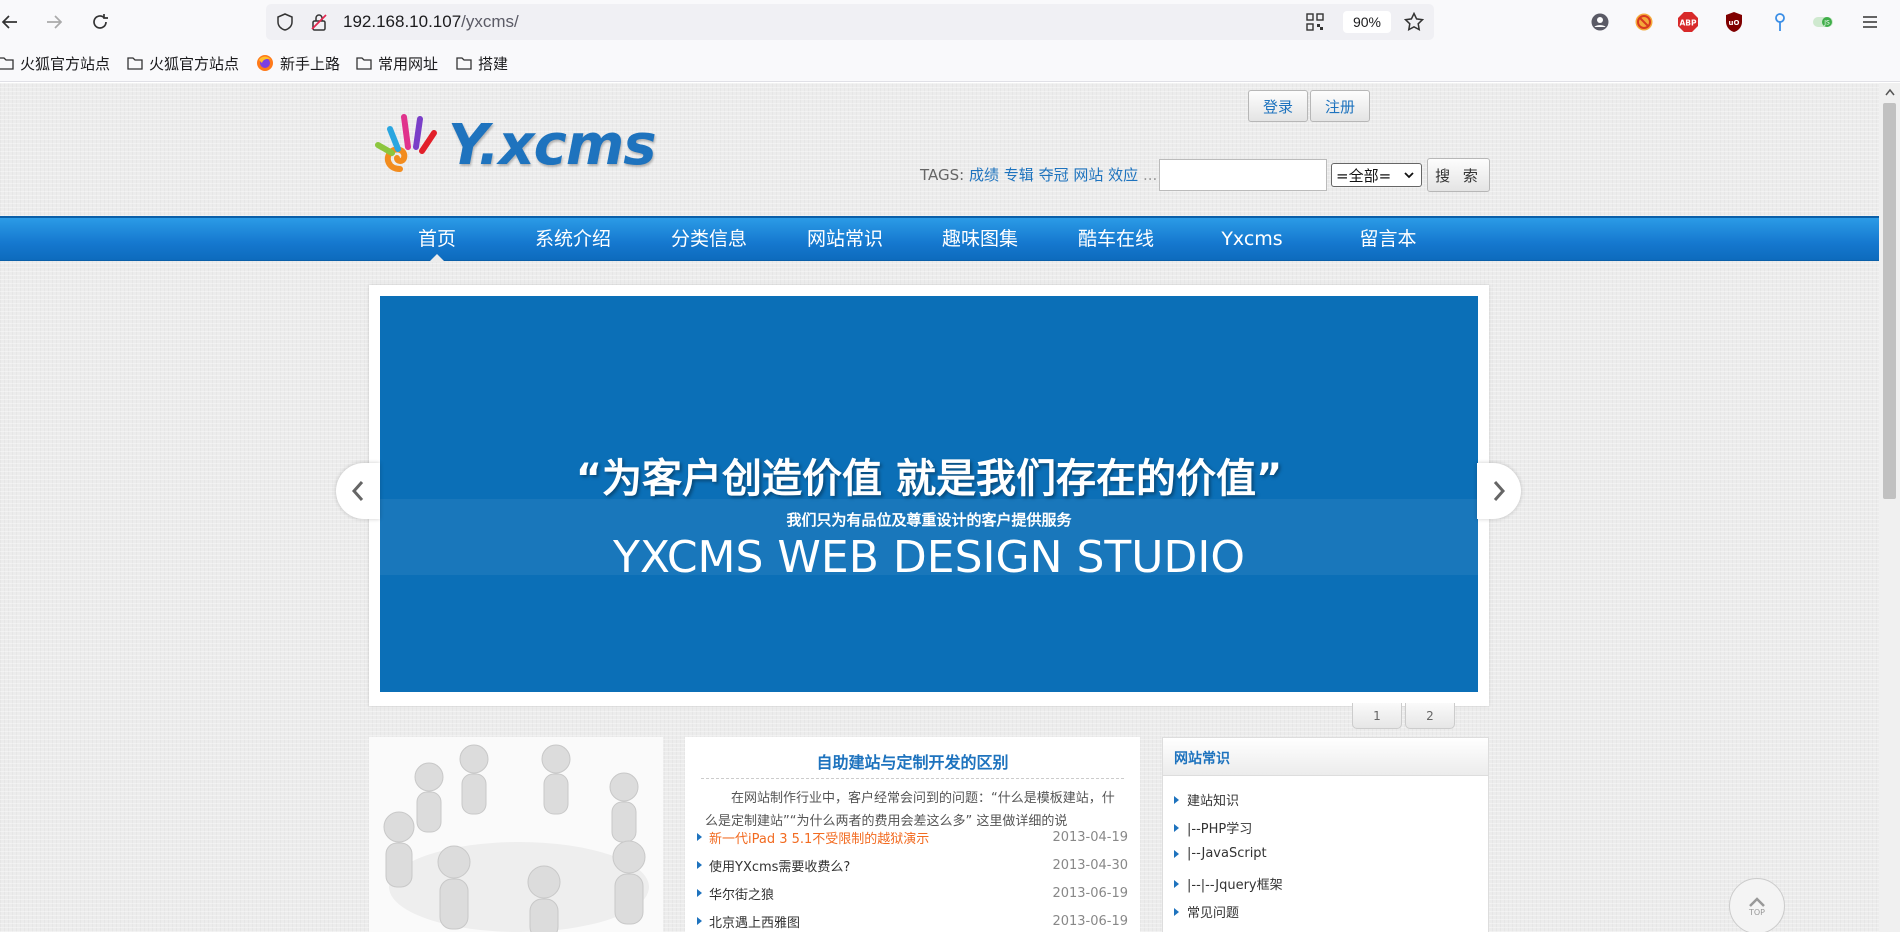 The image size is (1900, 932). I want to click on bookmark-item: 搭建, so click(482, 63).